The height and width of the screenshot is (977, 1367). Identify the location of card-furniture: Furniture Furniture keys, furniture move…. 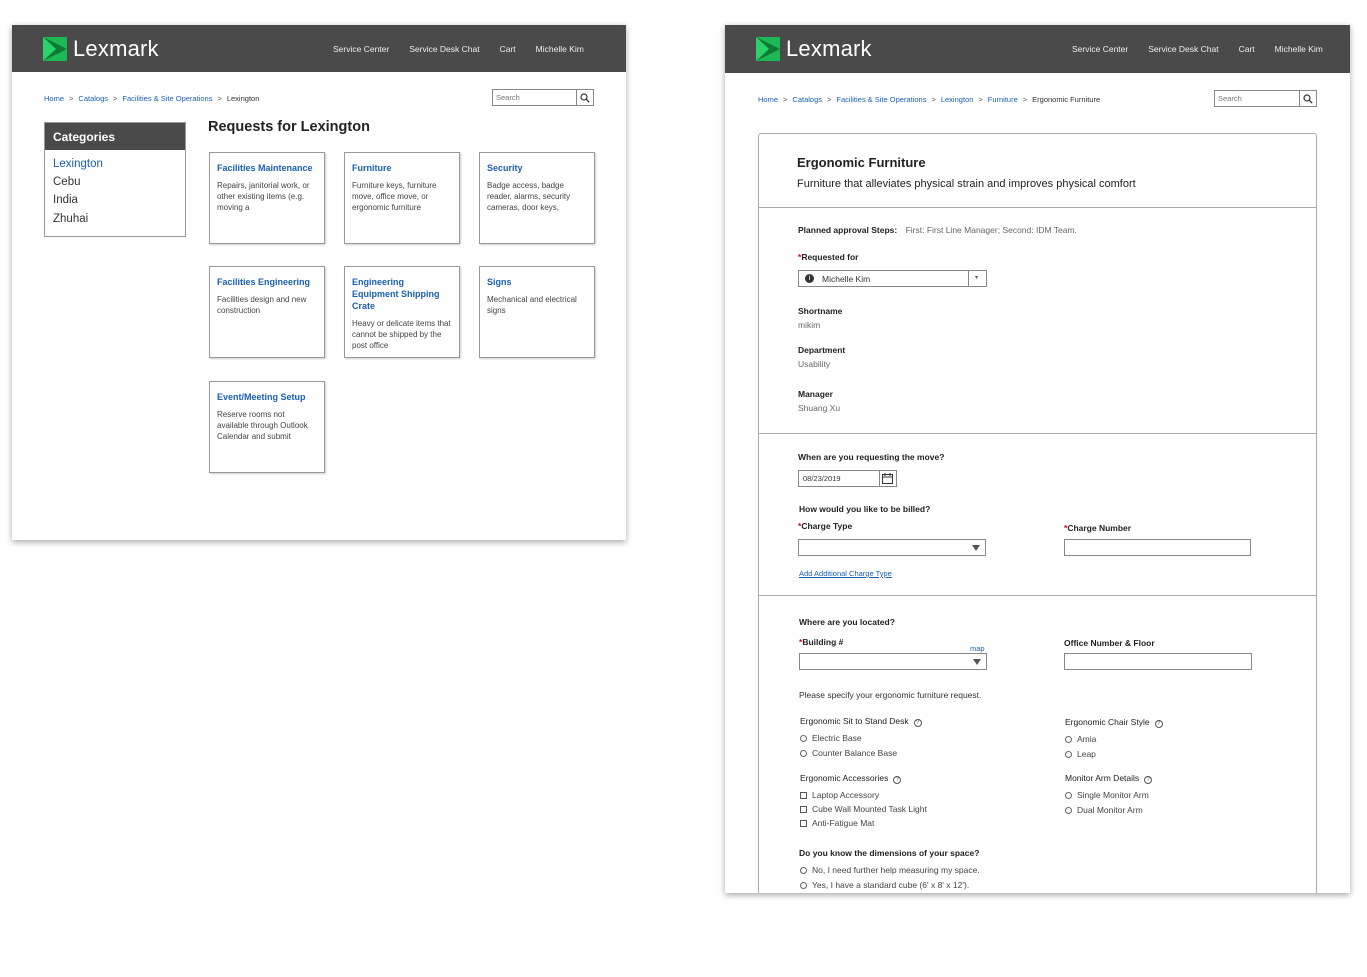
(402, 198).